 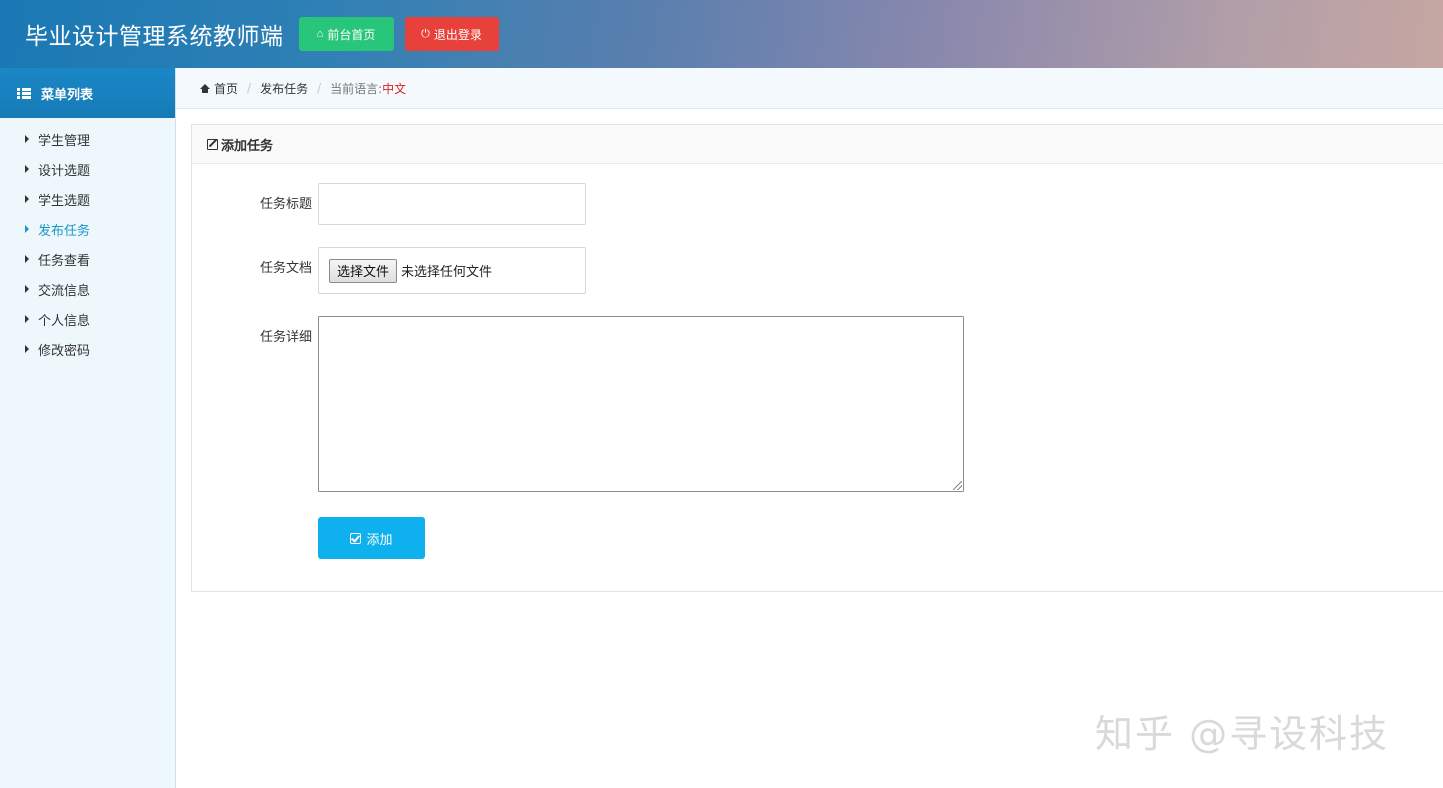 I want to click on add-task-label: 添加, so click(x=379, y=539).